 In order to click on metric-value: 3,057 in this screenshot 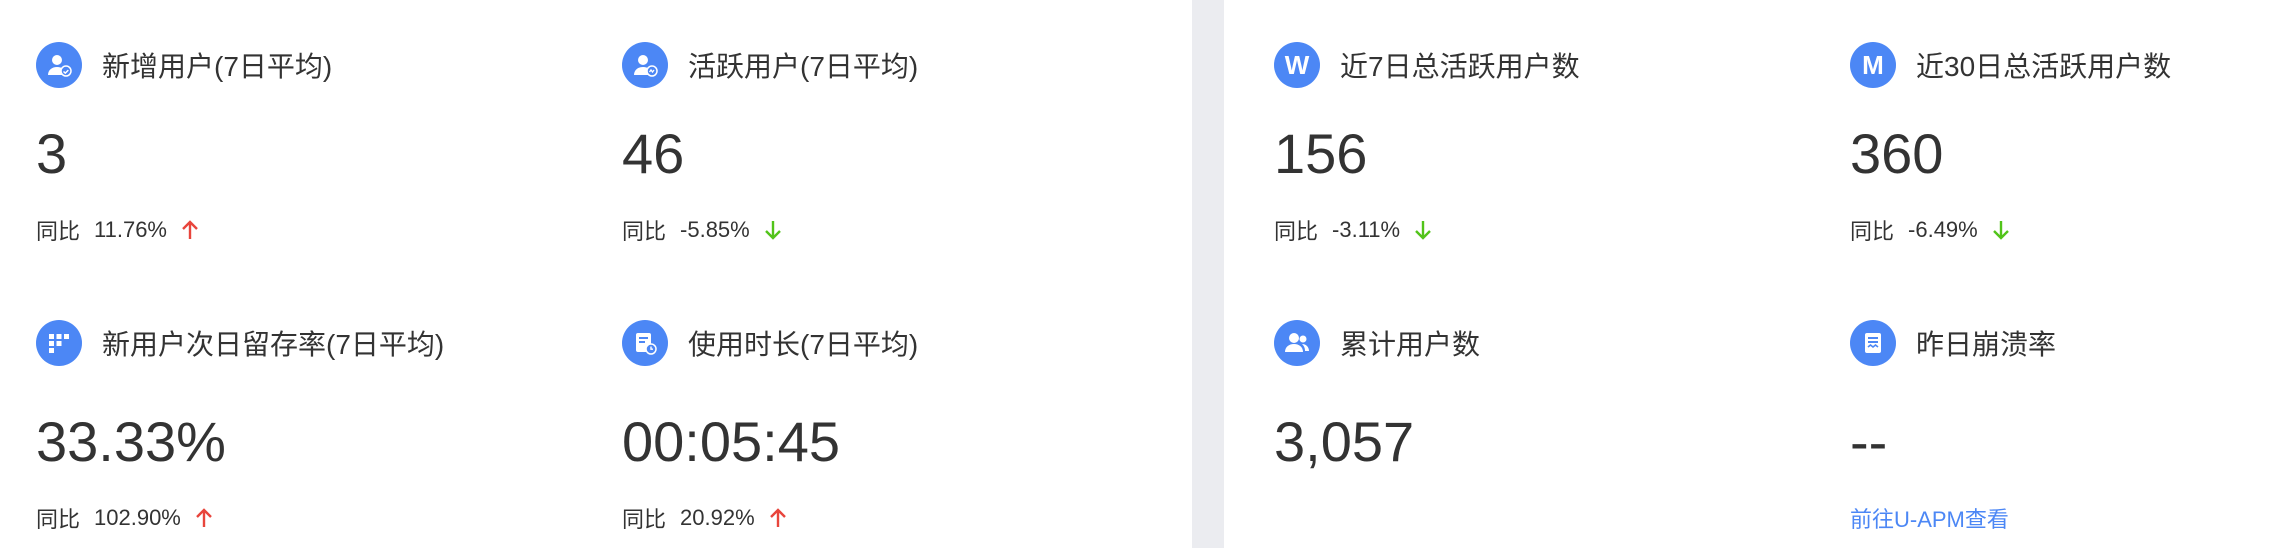, I will do `click(1344, 441)`.